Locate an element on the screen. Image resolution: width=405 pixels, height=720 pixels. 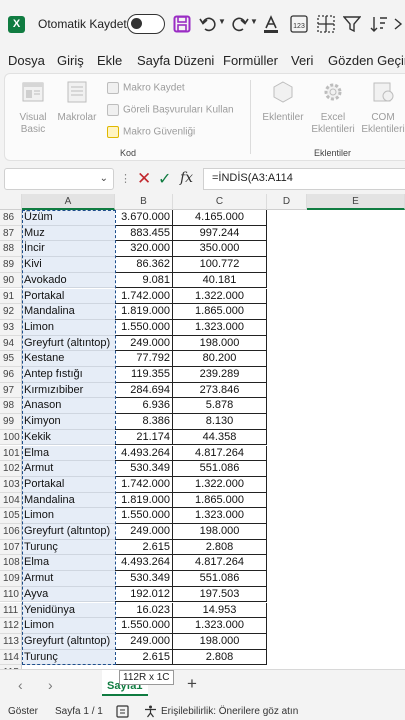
undo-icon is located at coordinates (208, 24).